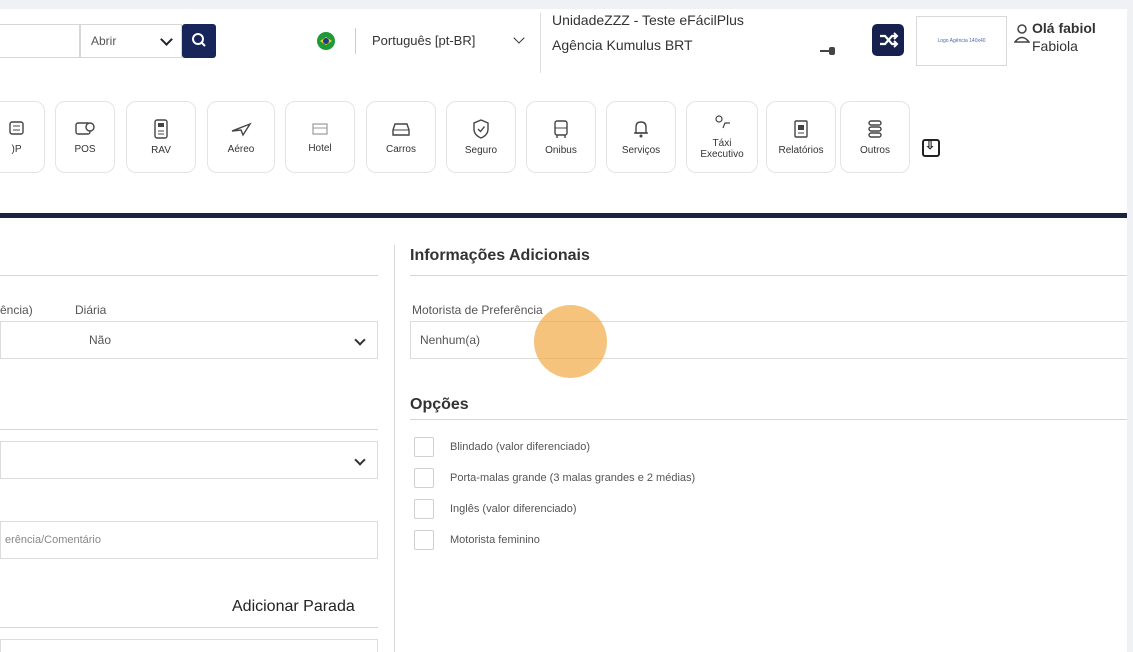 The width and height of the screenshot is (1133, 652). What do you see at coordinates (189, 645) in the screenshot?
I see `stop-input` at bounding box center [189, 645].